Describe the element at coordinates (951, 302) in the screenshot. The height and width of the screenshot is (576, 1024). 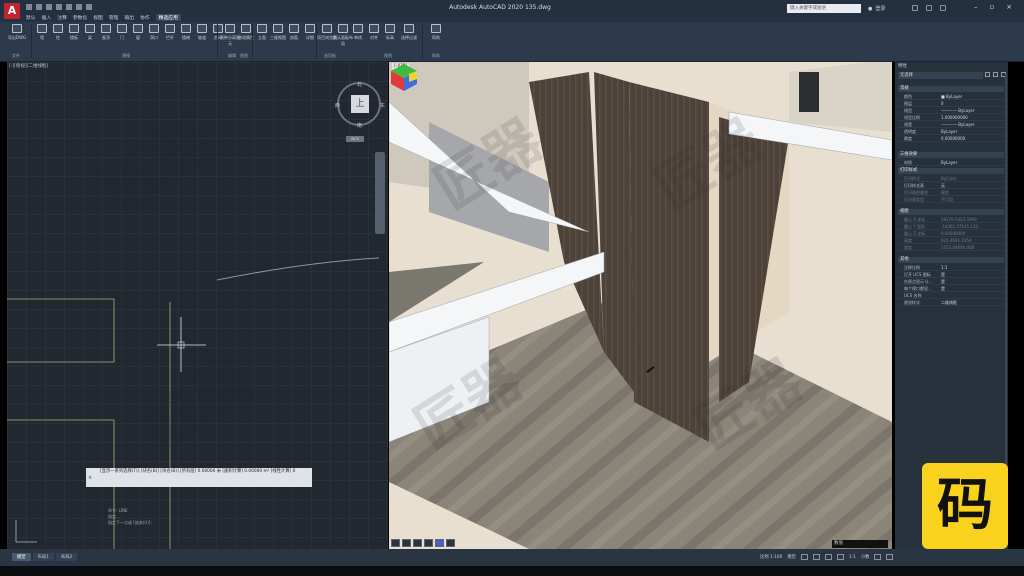
I see `prop-row: 视觉样式 二维线框` at that location.